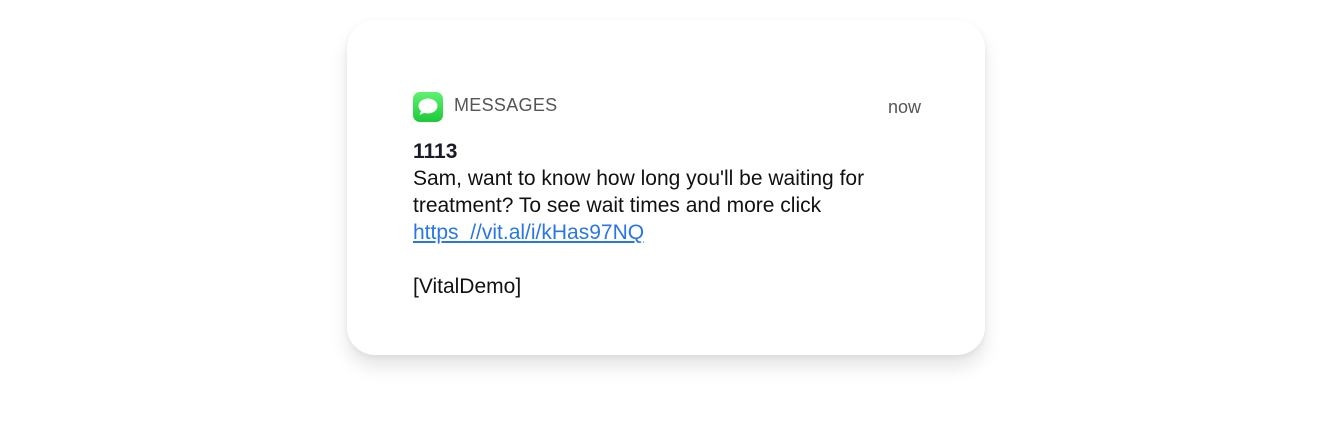 The height and width of the screenshot is (435, 1335). I want to click on notification-time: now, so click(904, 107).